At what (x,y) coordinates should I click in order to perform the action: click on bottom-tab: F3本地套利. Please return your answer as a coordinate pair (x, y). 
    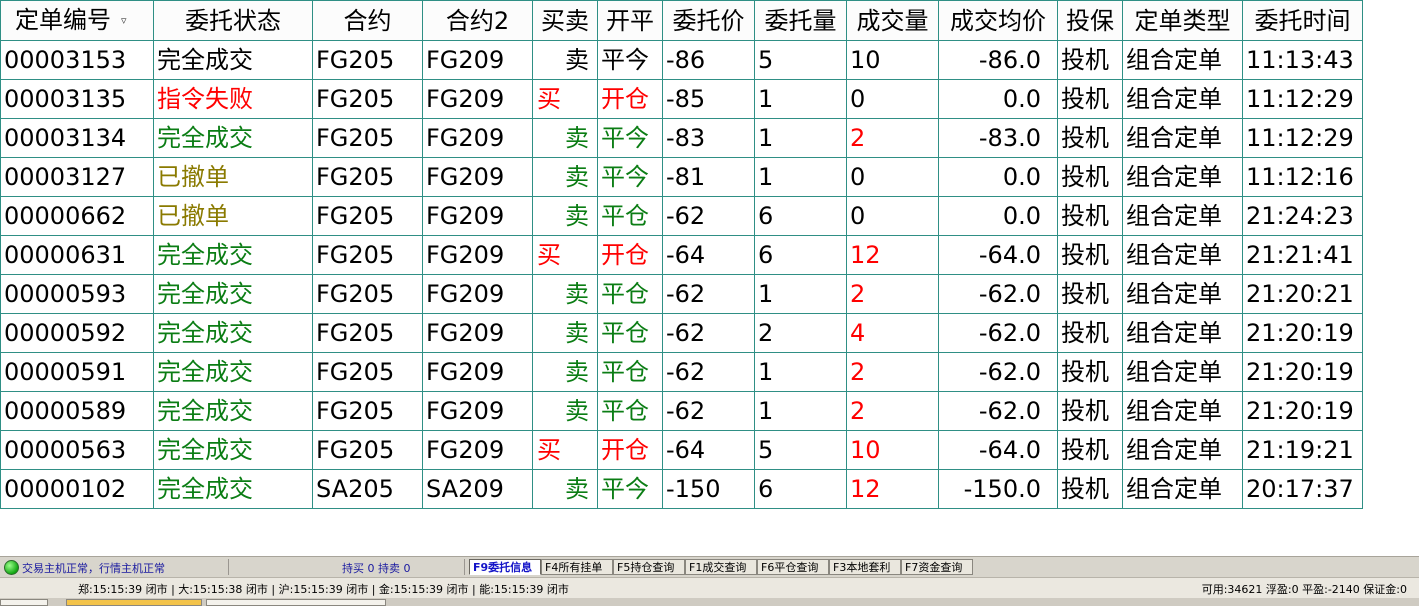
    Looking at the image, I should click on (865, 567).